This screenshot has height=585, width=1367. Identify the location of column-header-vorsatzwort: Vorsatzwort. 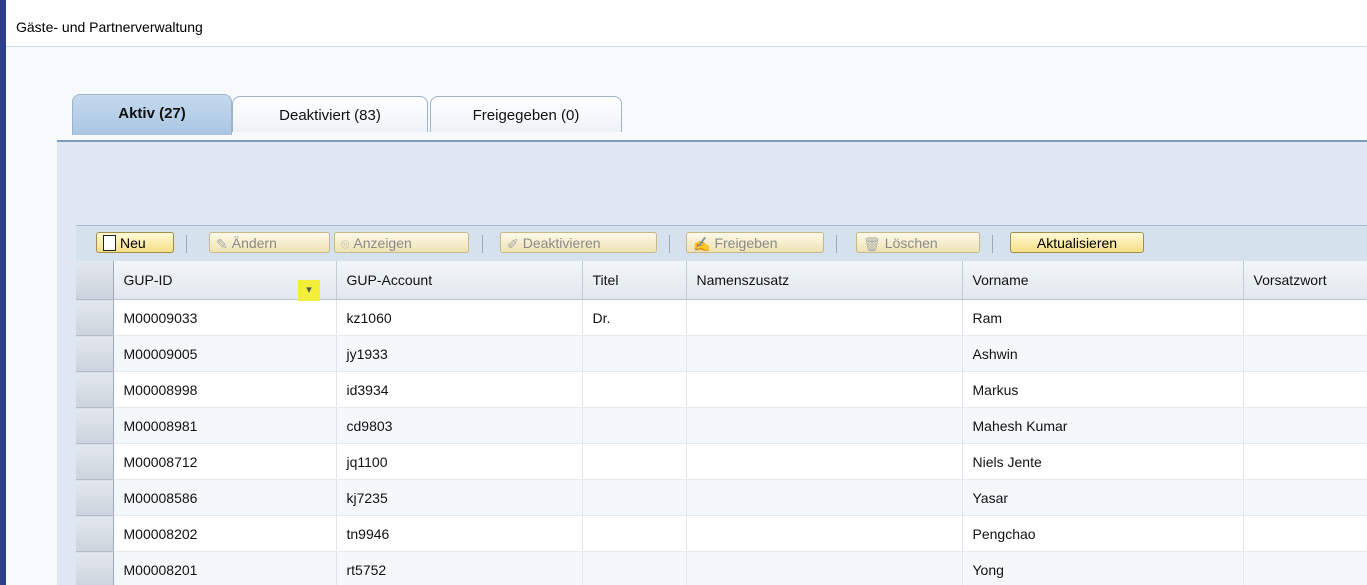
(1305, 280).